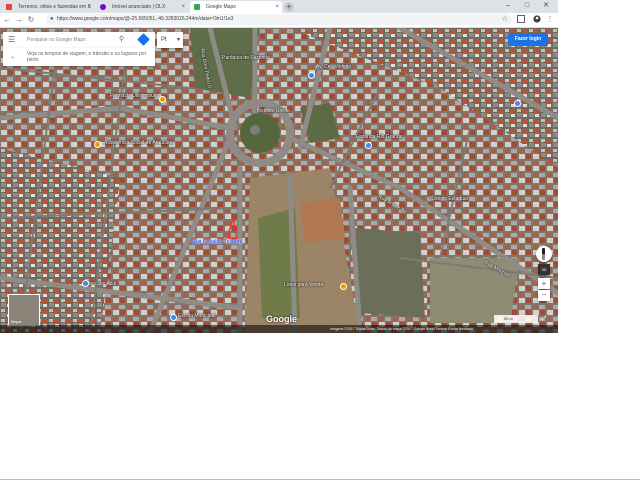  I want to click on chevron-down-icon: ⌄, so click(12, 56).